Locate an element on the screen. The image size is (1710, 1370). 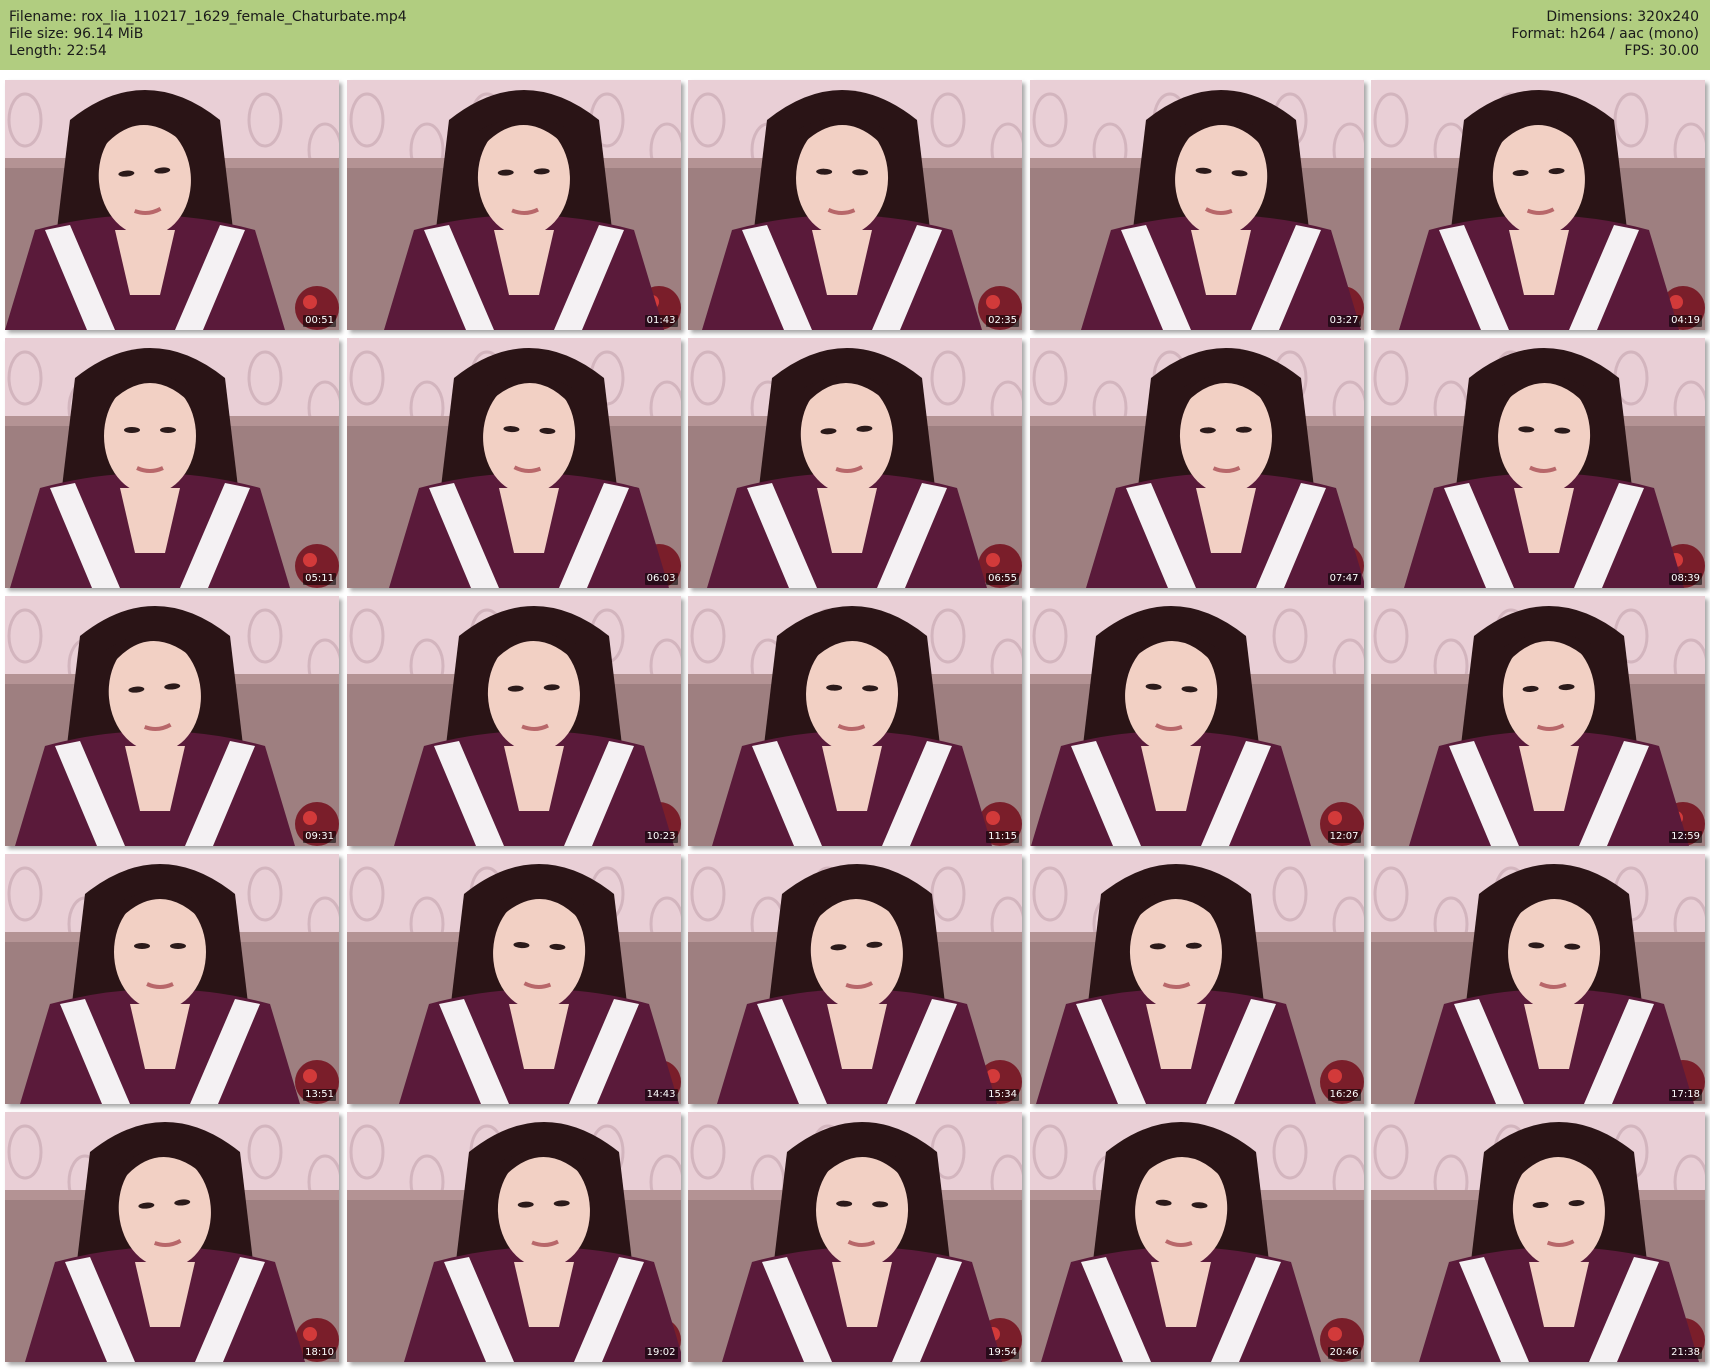
timestamp-label: 06:55 is located at coordinates (1002, 579).